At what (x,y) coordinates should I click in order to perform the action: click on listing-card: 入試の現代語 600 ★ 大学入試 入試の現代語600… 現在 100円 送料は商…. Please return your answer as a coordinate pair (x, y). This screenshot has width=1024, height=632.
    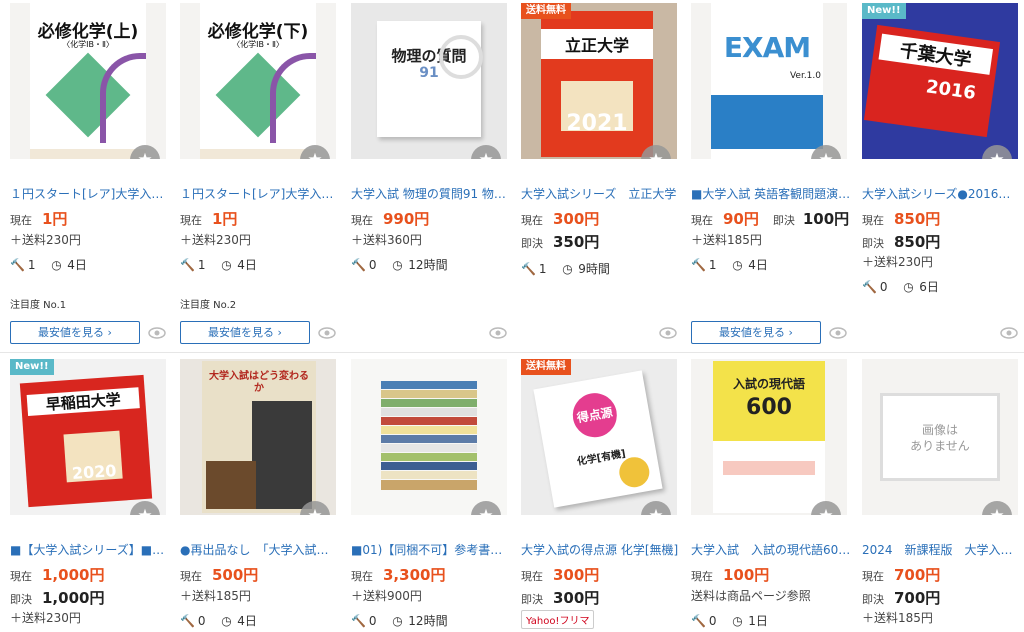
    Looking at the image, I should click on (774, 494).